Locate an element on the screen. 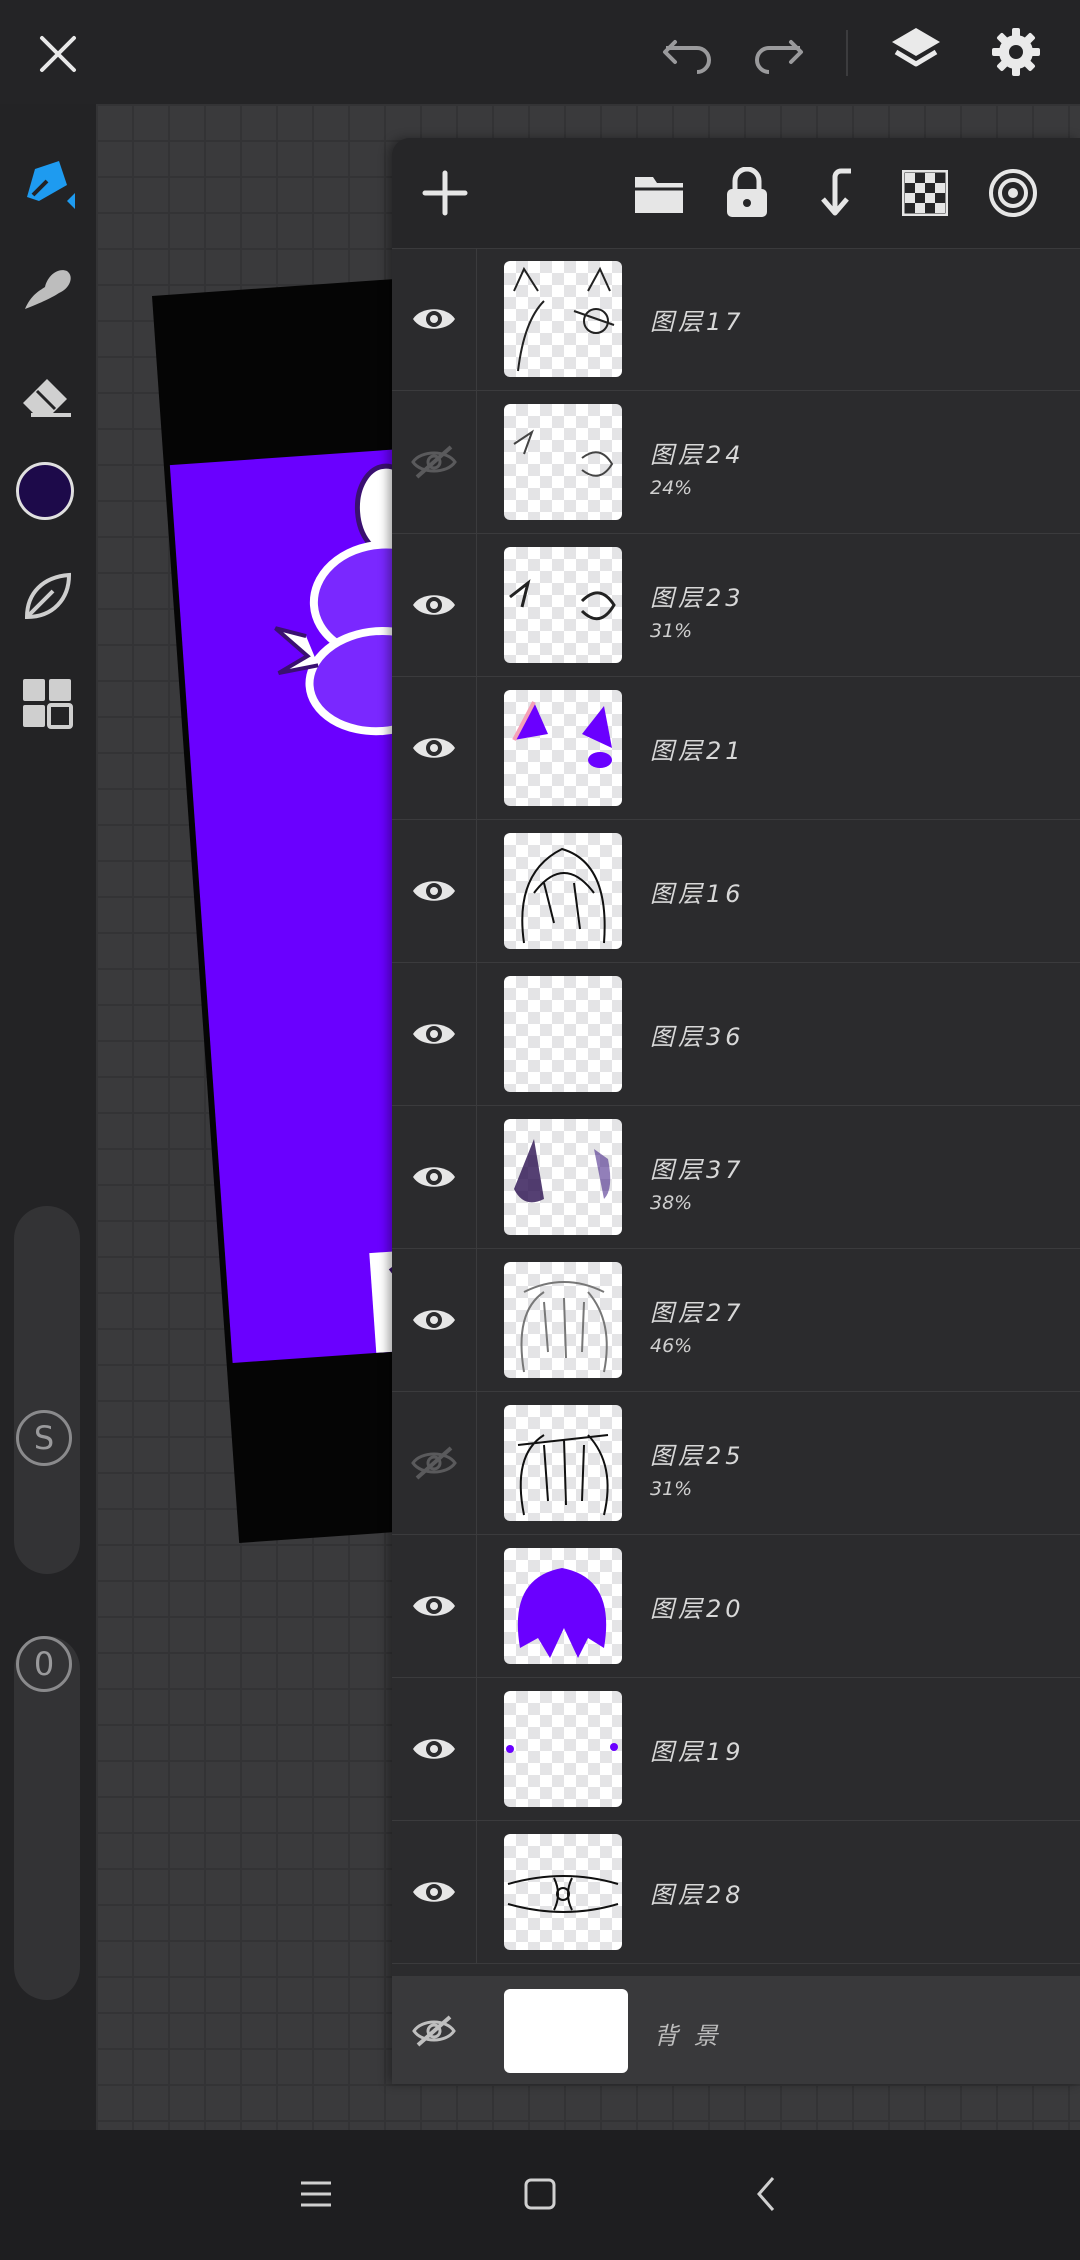  layer-row: 图层20 is located at coordinates (736, 1606).